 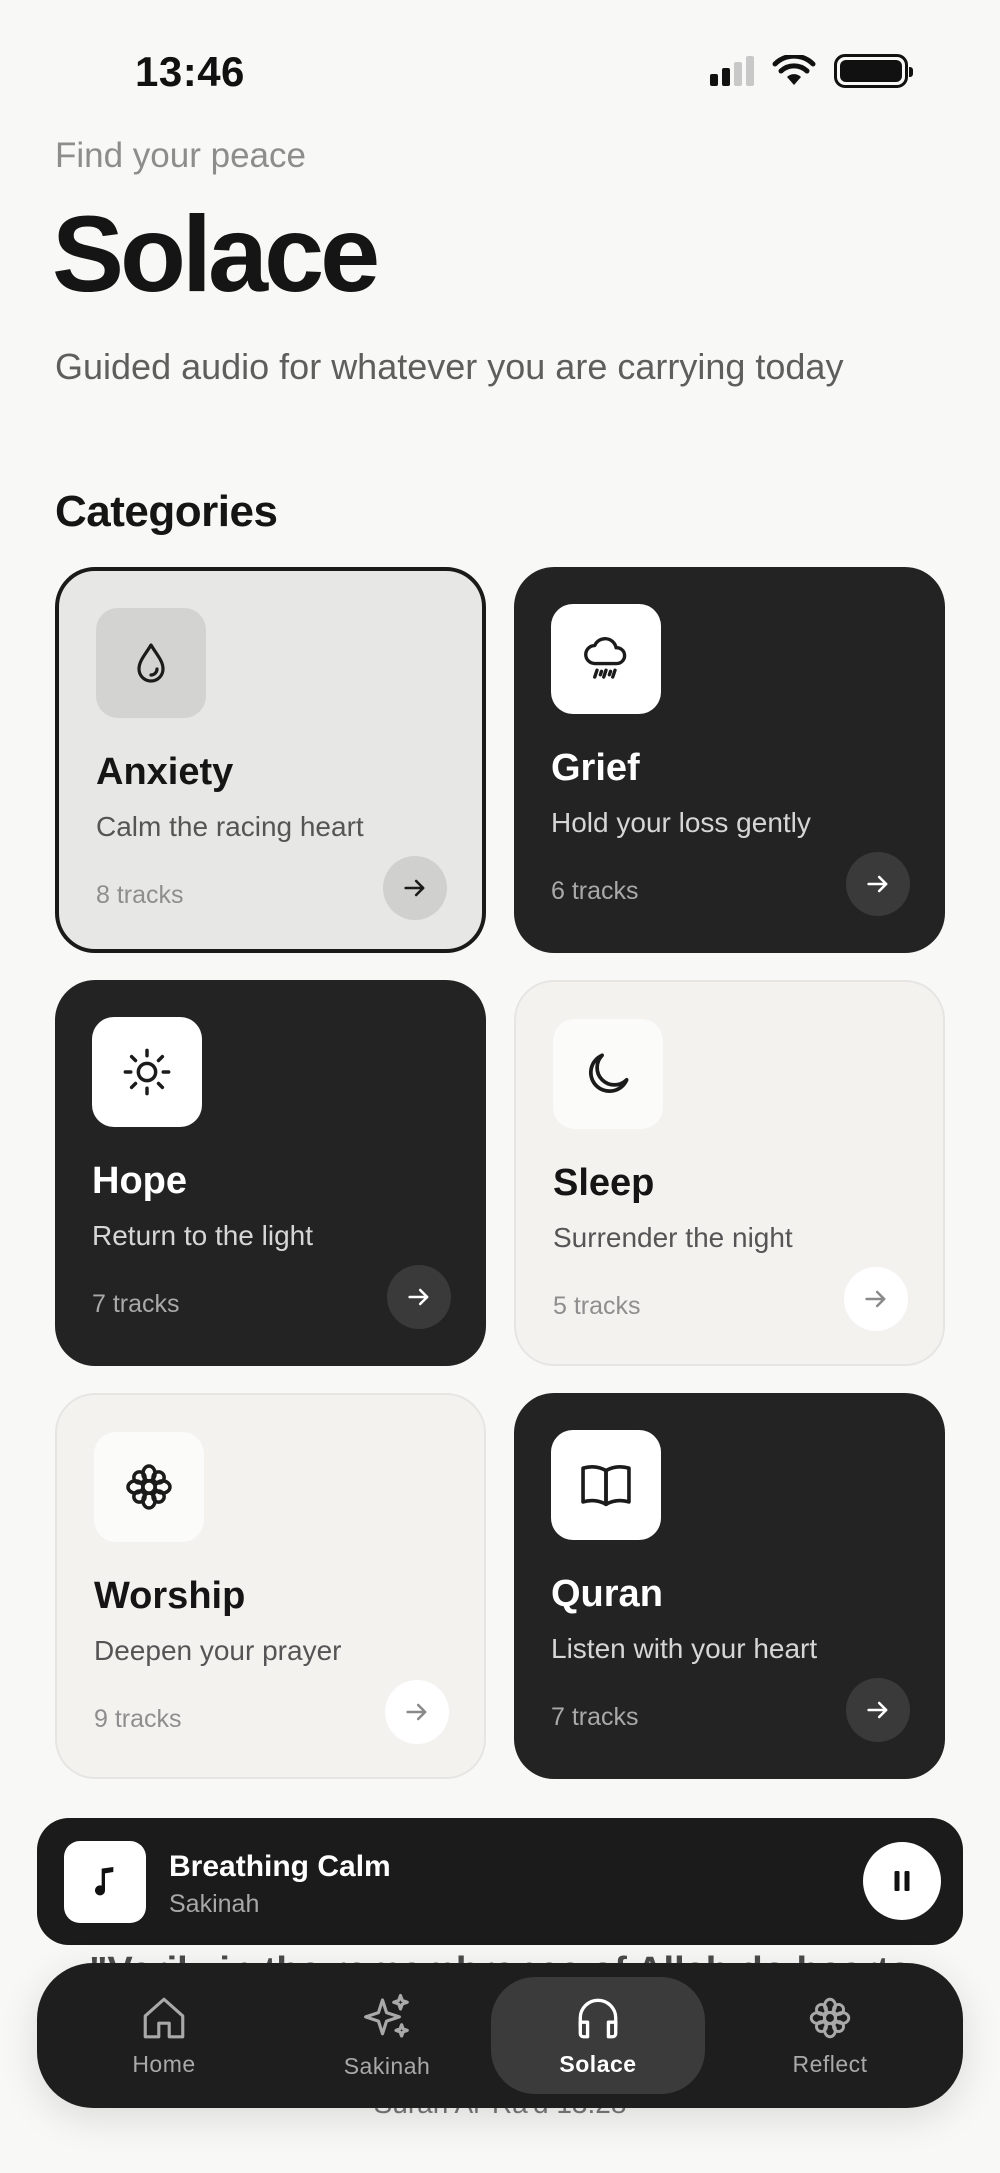 I want to click on tab-solace: Solace, so click(x=598, y=2035).